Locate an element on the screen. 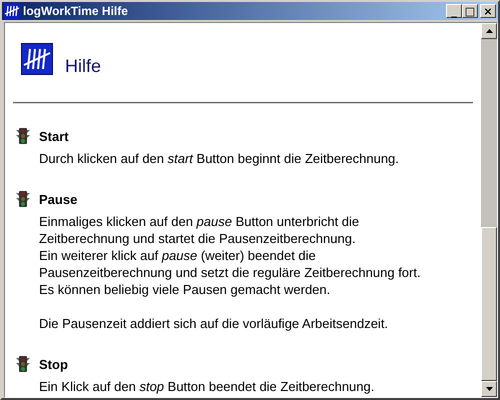 The width and height of the screenshot is (500, 400). minimize-button: _ is located at coordinates (454, 11).